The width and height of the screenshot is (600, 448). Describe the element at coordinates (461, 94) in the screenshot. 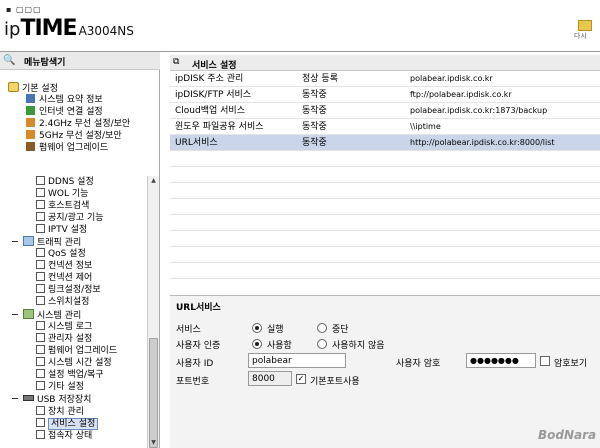

I see `service-address: ftp://polabear.ipdisk.co.kr` at that location.